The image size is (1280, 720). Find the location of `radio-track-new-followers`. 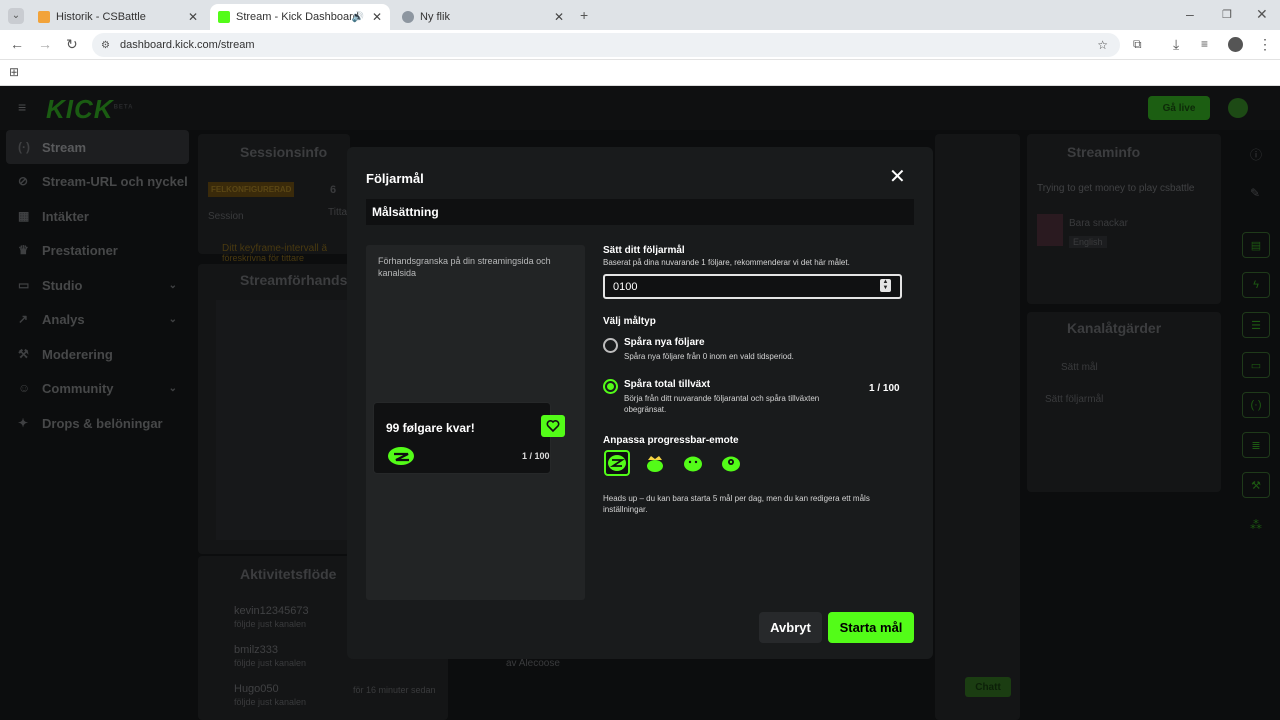

radio-track-new-followers is located at coordinates (610, 345).